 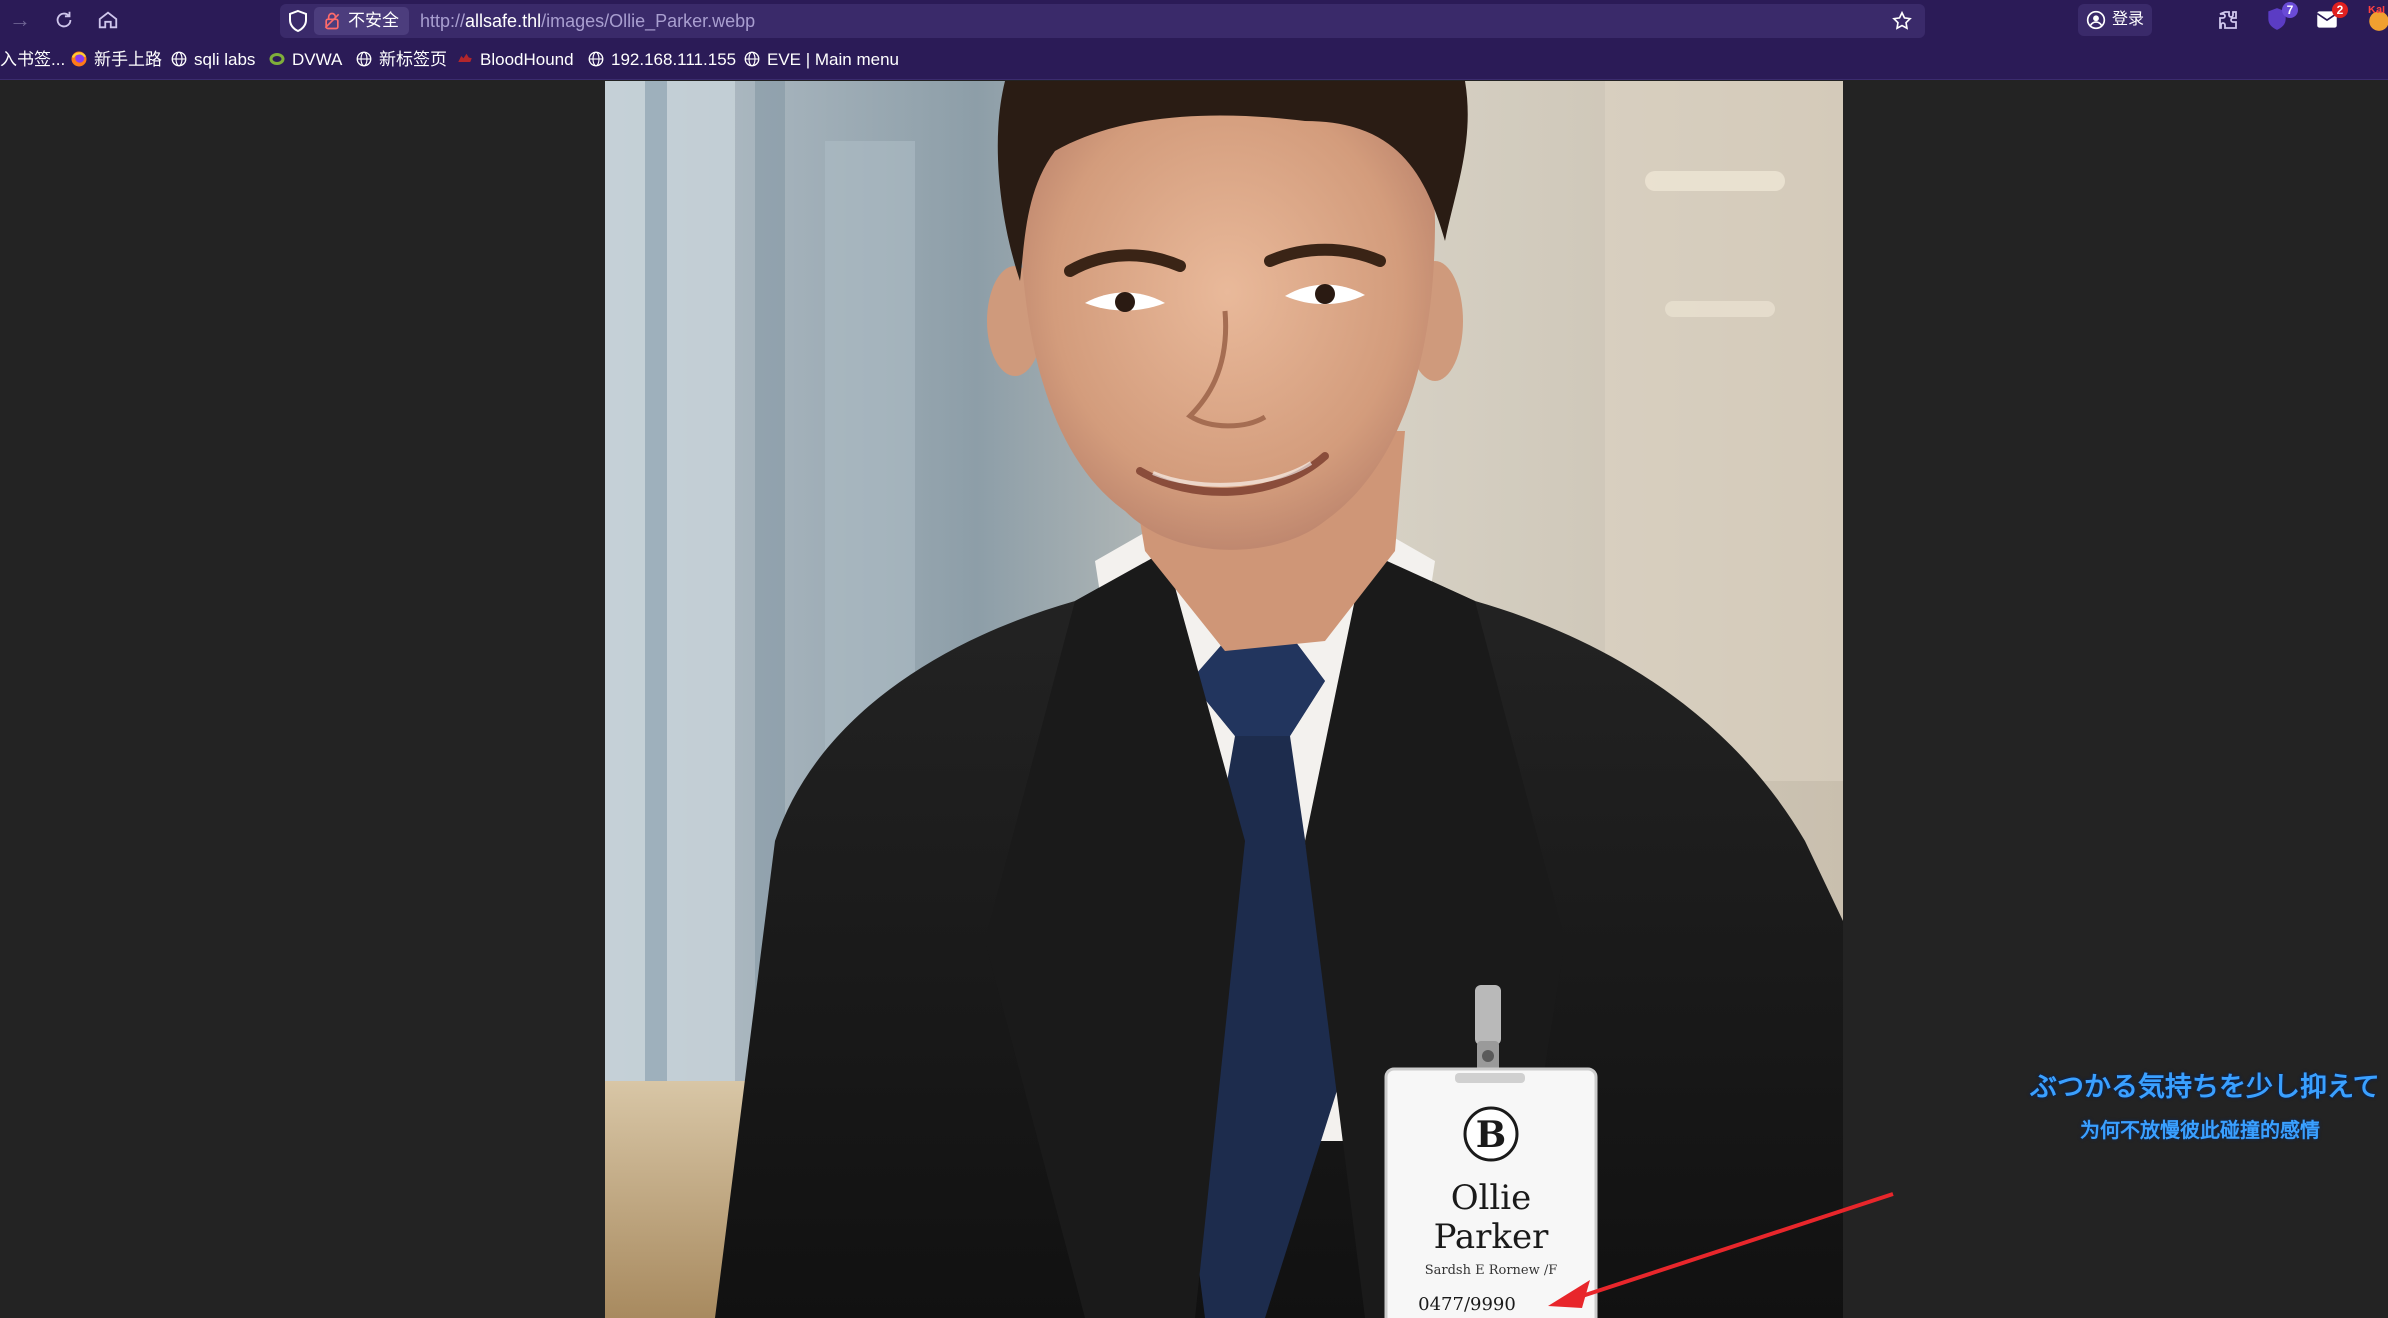 I want to click on bookmark-item: EVE | Main menu, so click(x=821, y=60).